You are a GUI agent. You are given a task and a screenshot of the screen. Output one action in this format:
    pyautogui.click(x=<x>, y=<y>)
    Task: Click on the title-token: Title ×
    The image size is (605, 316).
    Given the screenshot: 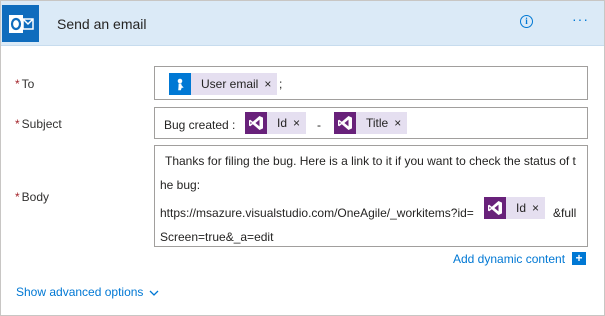 What is the action you would take?
    pyautogui.click(x=371, y=123)
    